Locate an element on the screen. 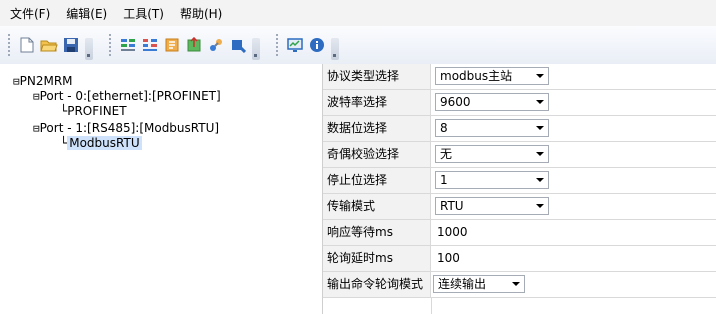 The height and width of the screenshot is (314, 716). open-folder-icon is located at coordinates (49, 45).